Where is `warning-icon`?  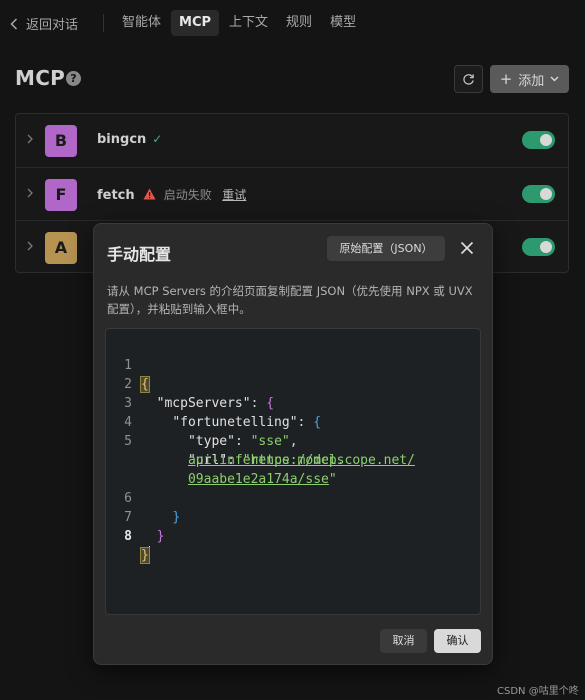
warning-icon is located at coordinates (149, 194).